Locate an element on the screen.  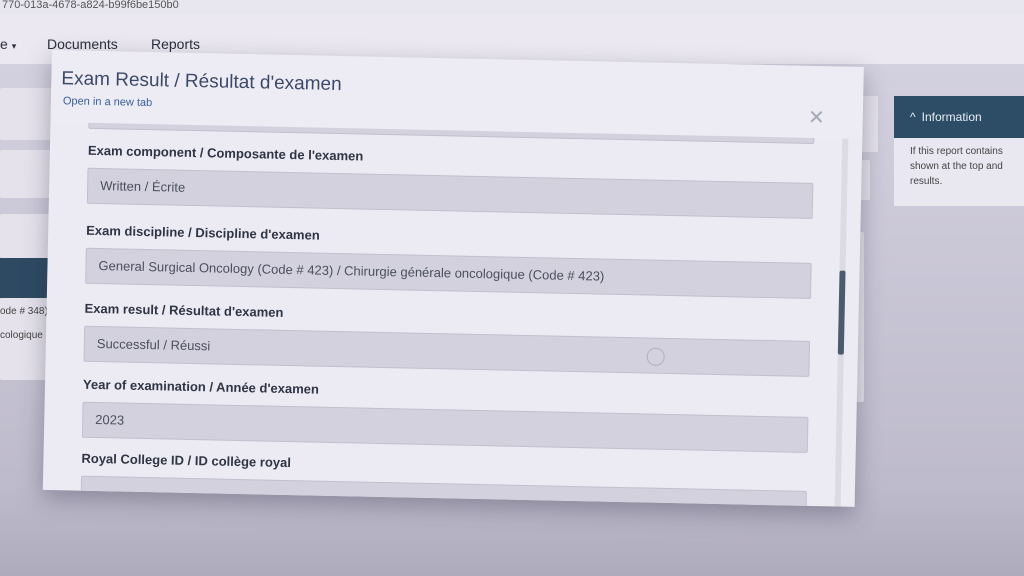
url-text: 770-013a-4678-a824-b99f6be150b0 is located at coordinates (90, 5).